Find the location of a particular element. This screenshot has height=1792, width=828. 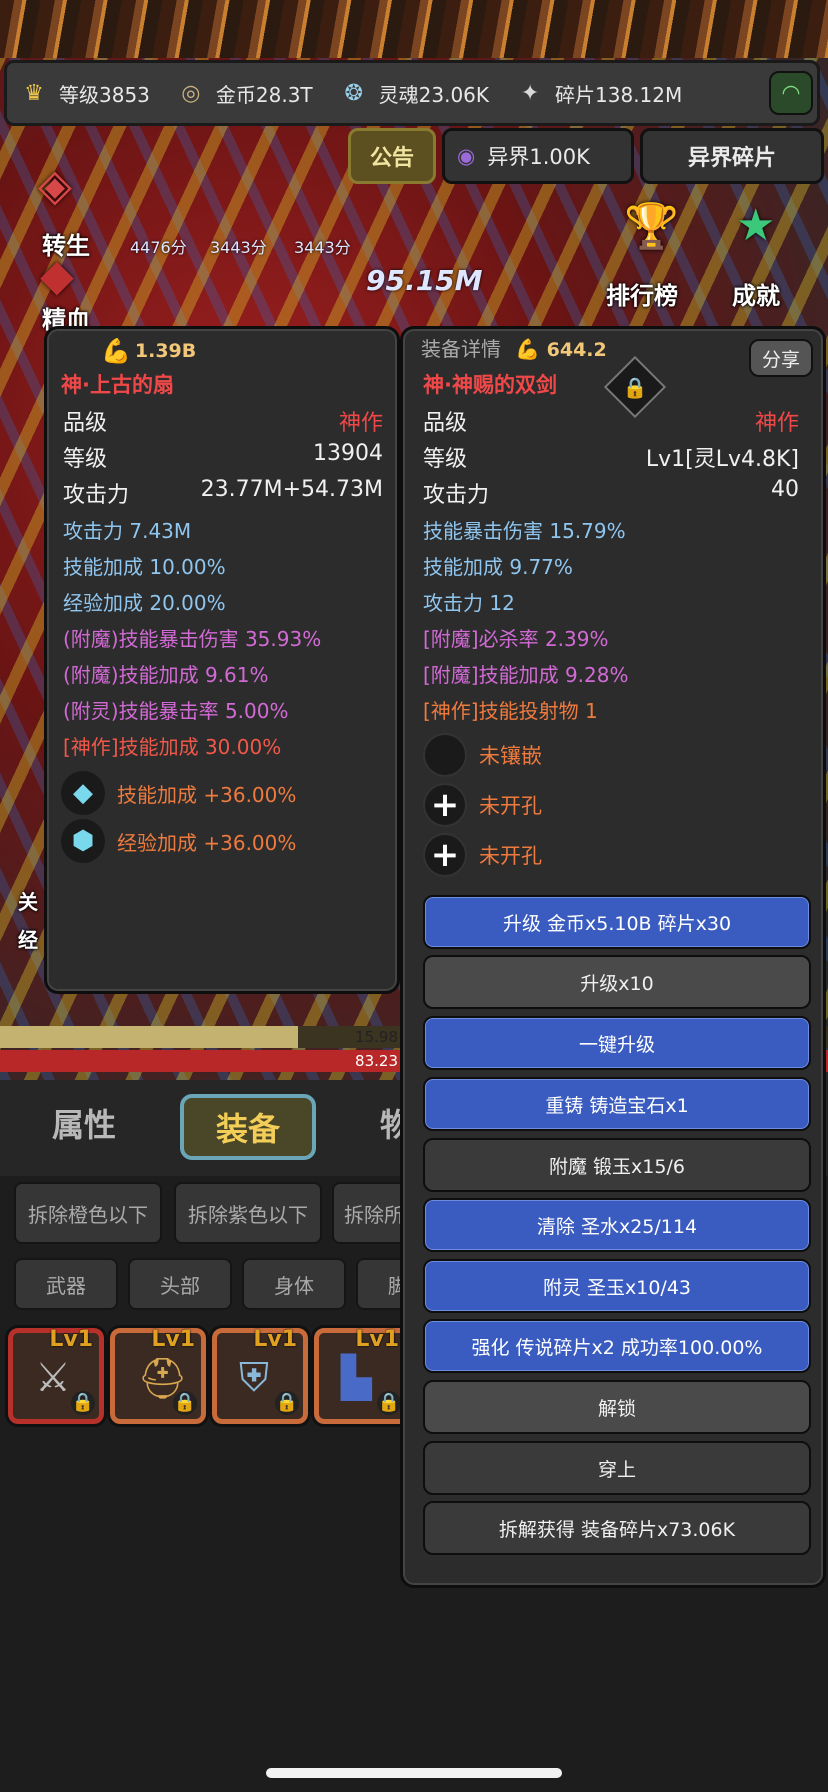

otherworld-shard-button: 异界碎片 is located at coordinates (732, 156).